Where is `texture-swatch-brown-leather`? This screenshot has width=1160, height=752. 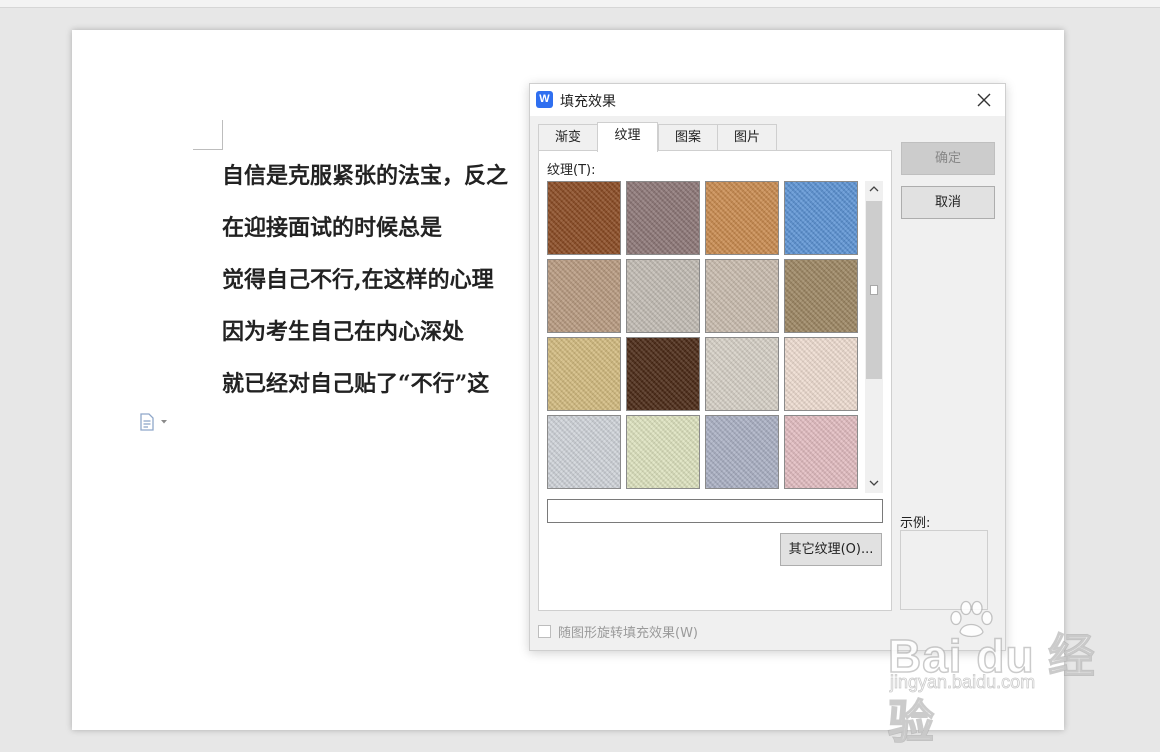
texture-swatch-brown-leather is located at coordinates (584, 218).